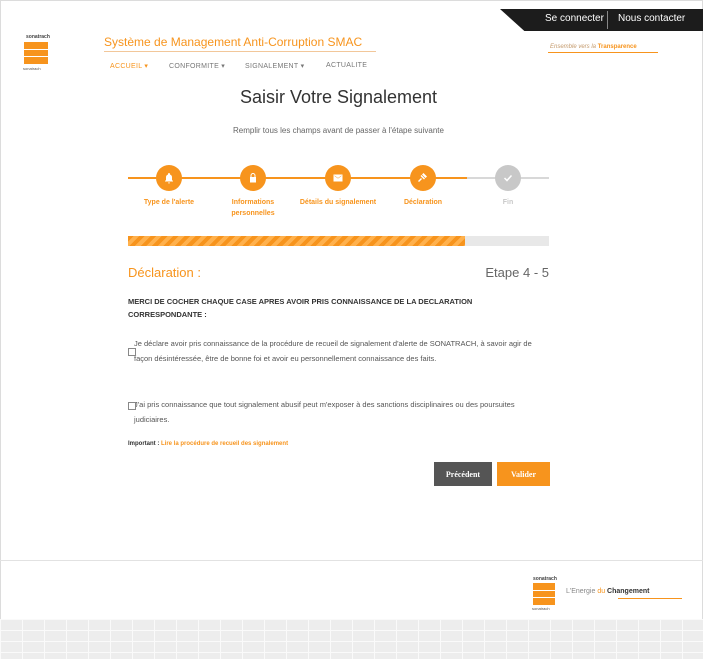  What do you see at coordinates (544, 594) in the screenshot?
I see `footer-sonatrach-logo` at bounding box center [544, 594].